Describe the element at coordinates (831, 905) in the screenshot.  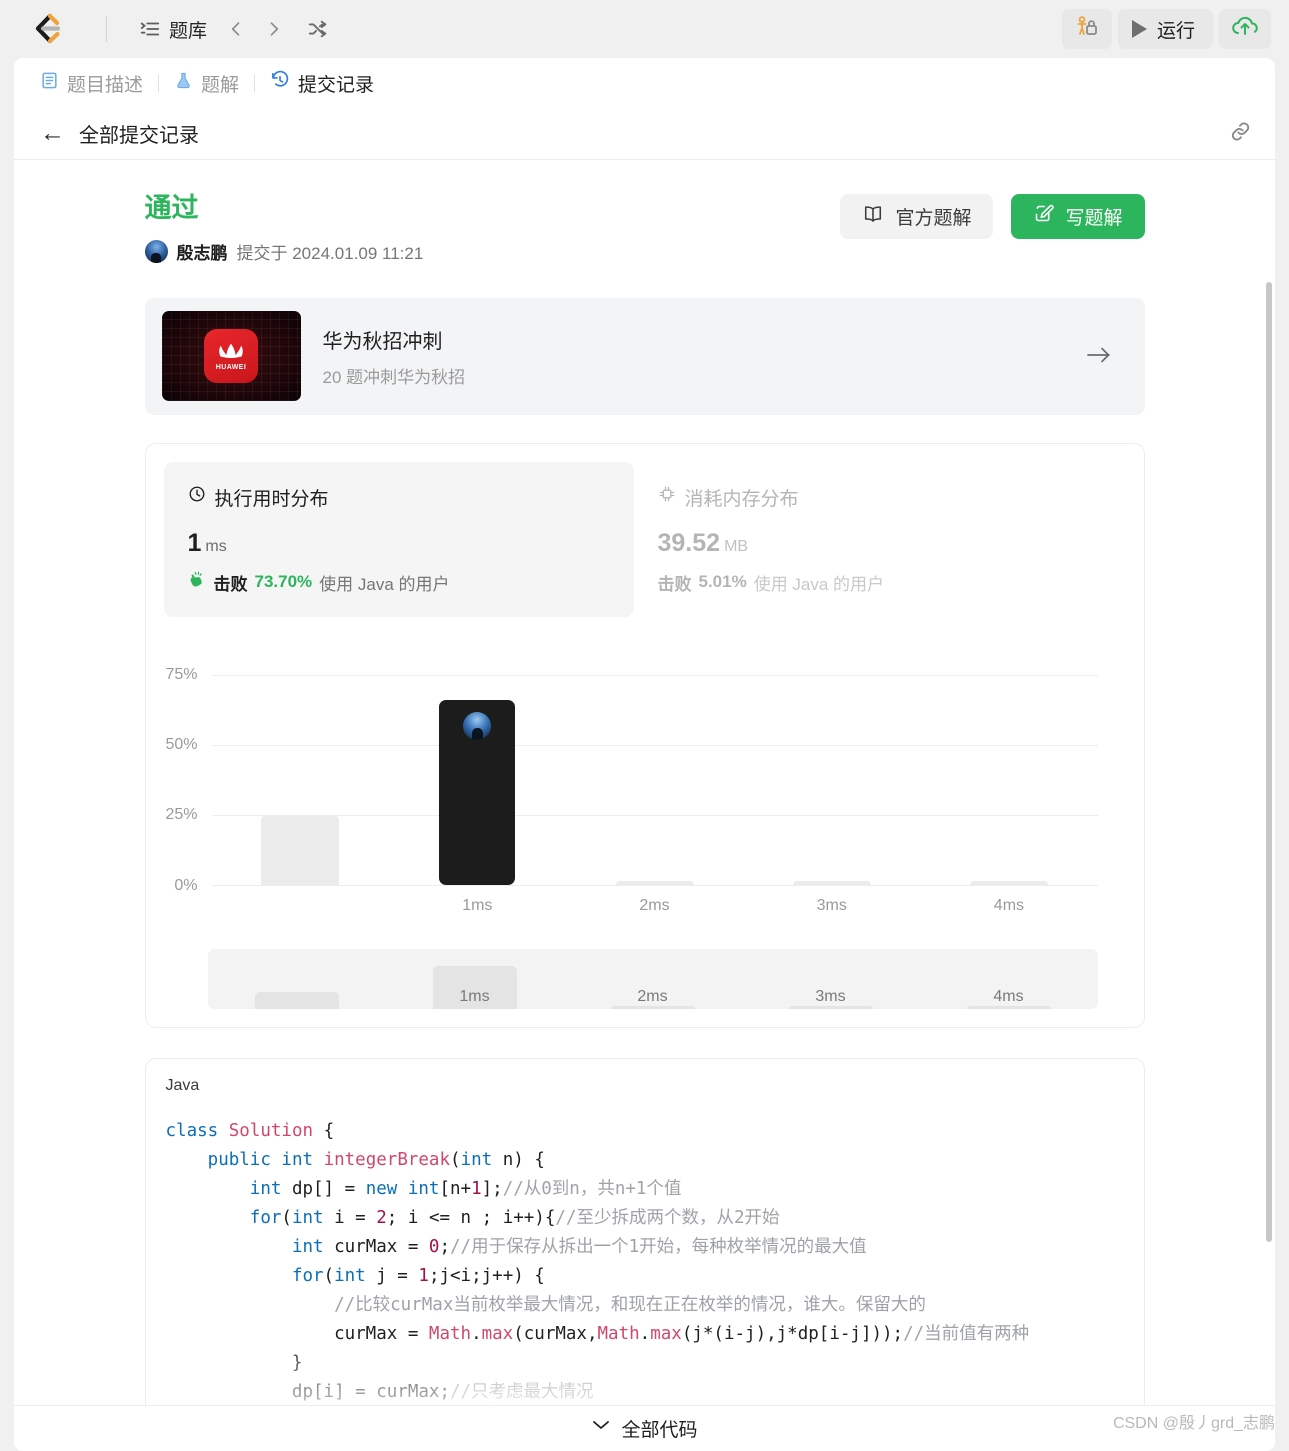
I see `x-axis-tick-label: 3ms` at that location.